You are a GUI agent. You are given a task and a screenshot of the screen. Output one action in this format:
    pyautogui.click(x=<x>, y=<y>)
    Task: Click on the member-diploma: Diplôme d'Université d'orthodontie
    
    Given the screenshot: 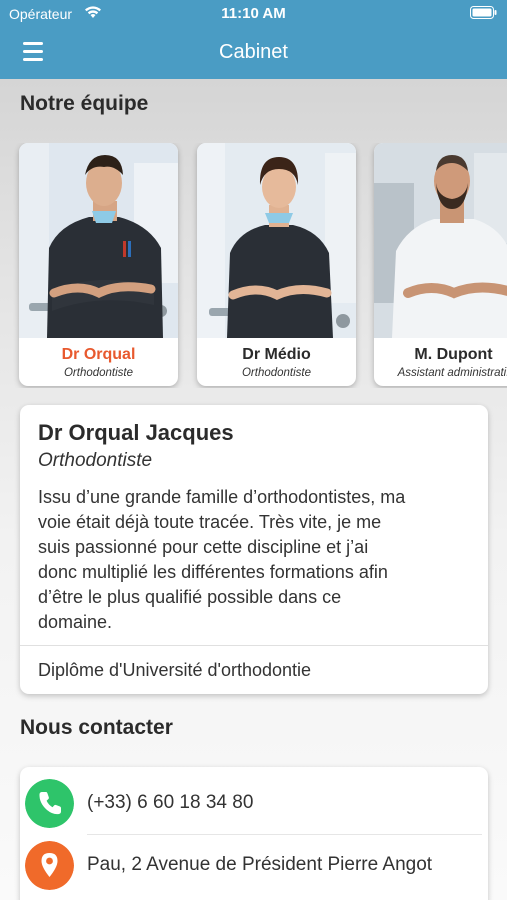 What is the action you would take?
    pyautogui.click(x=175, y=670)
    